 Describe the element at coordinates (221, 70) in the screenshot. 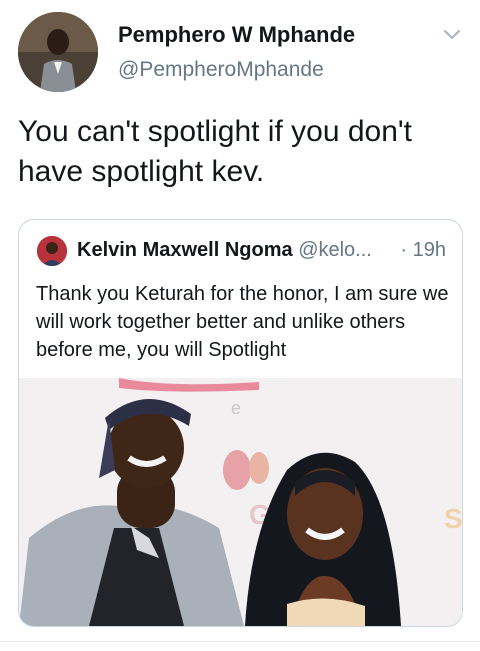

I see `author-handle: @PempheroMphande` at that location.